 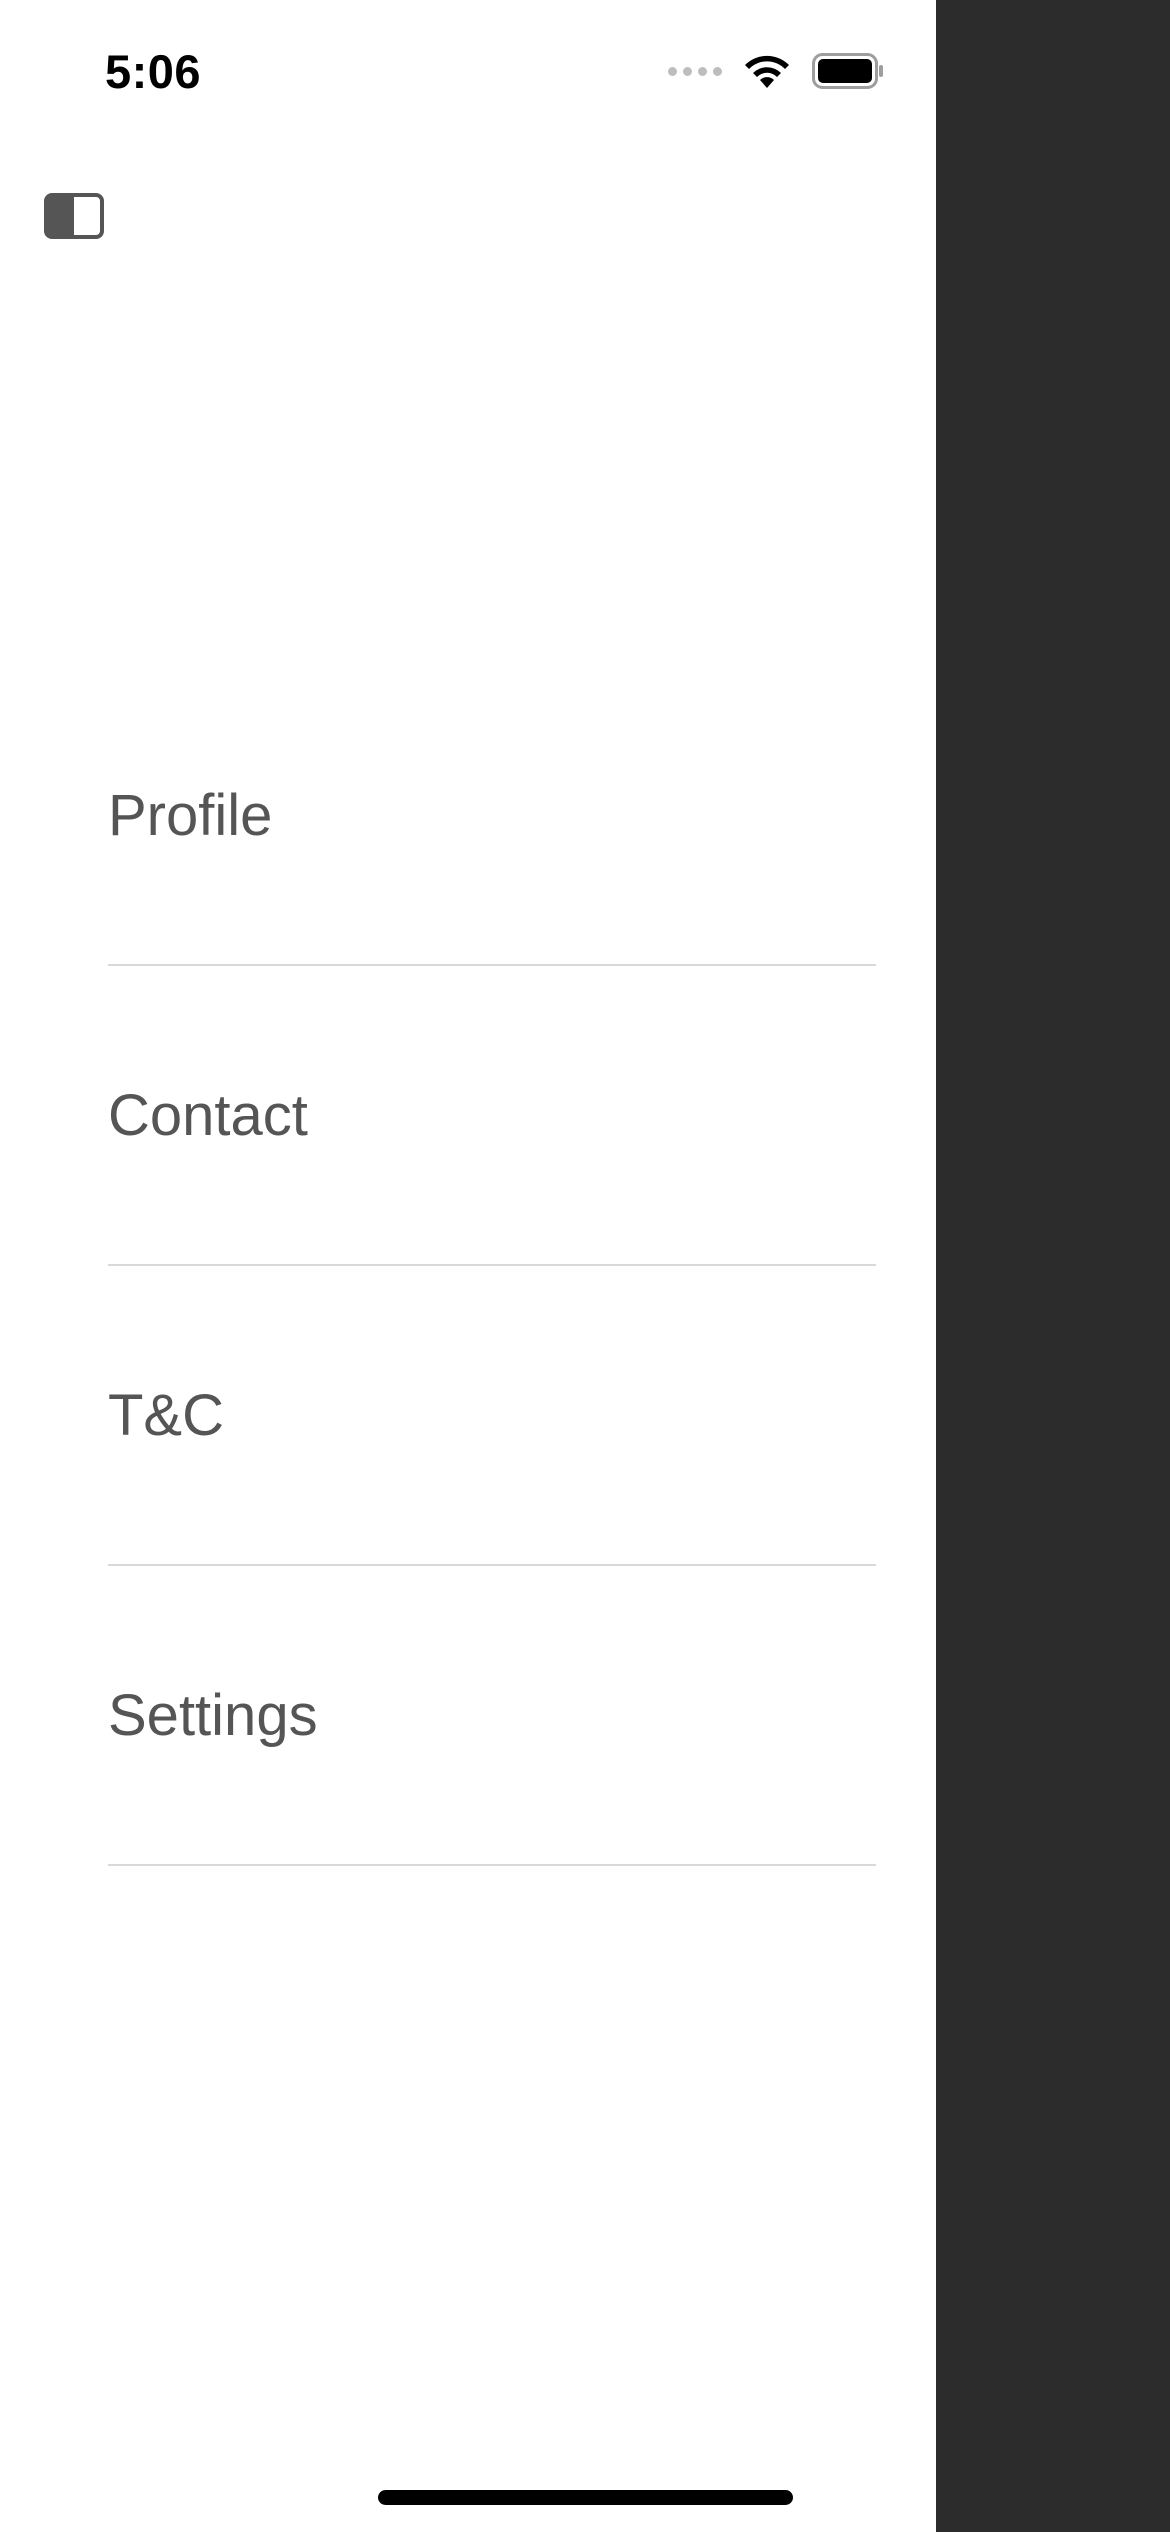 I want to click on menu-item-label: Profile, so click(x=190, y=815).